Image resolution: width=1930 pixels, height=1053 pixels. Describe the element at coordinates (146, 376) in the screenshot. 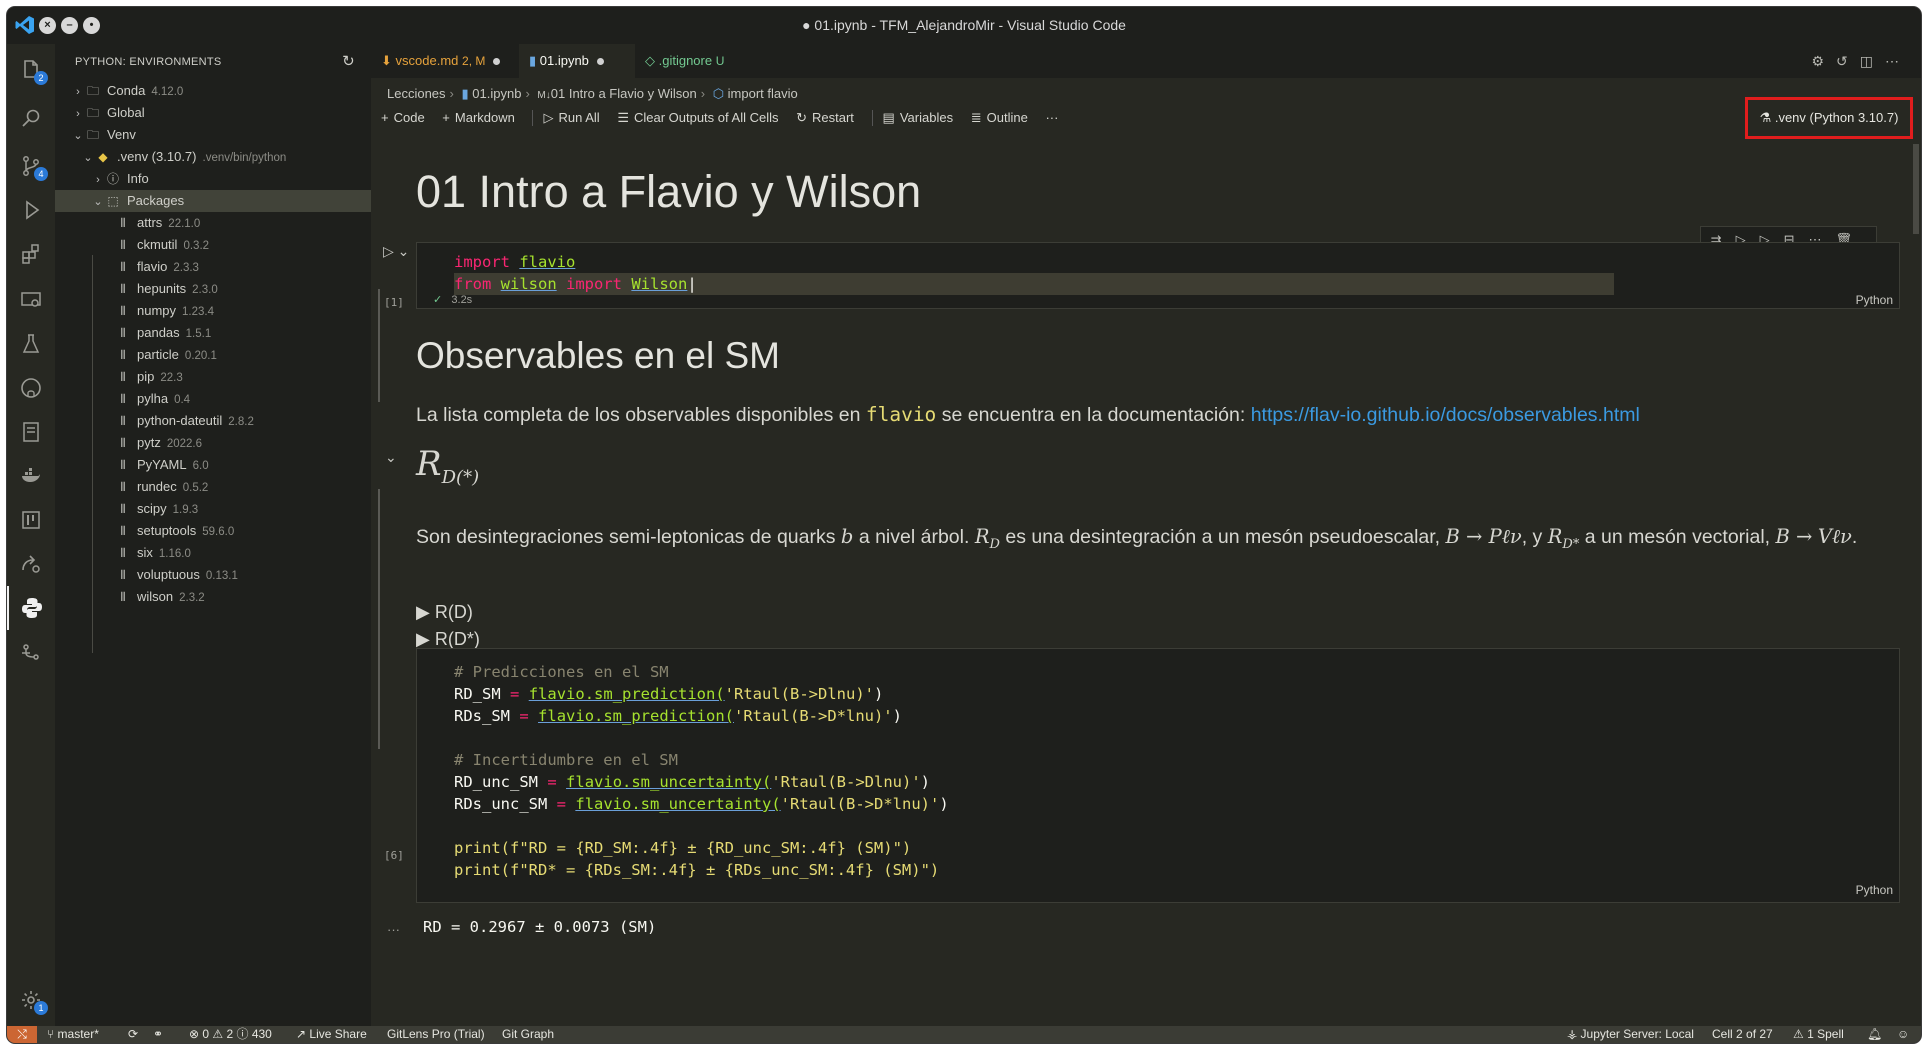

I see `package-name: pip` at that location.